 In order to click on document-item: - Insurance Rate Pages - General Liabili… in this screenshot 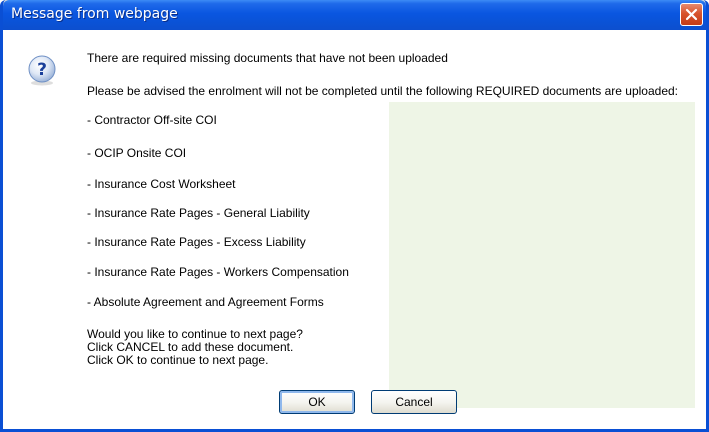, I will do `click(198, 213)`.